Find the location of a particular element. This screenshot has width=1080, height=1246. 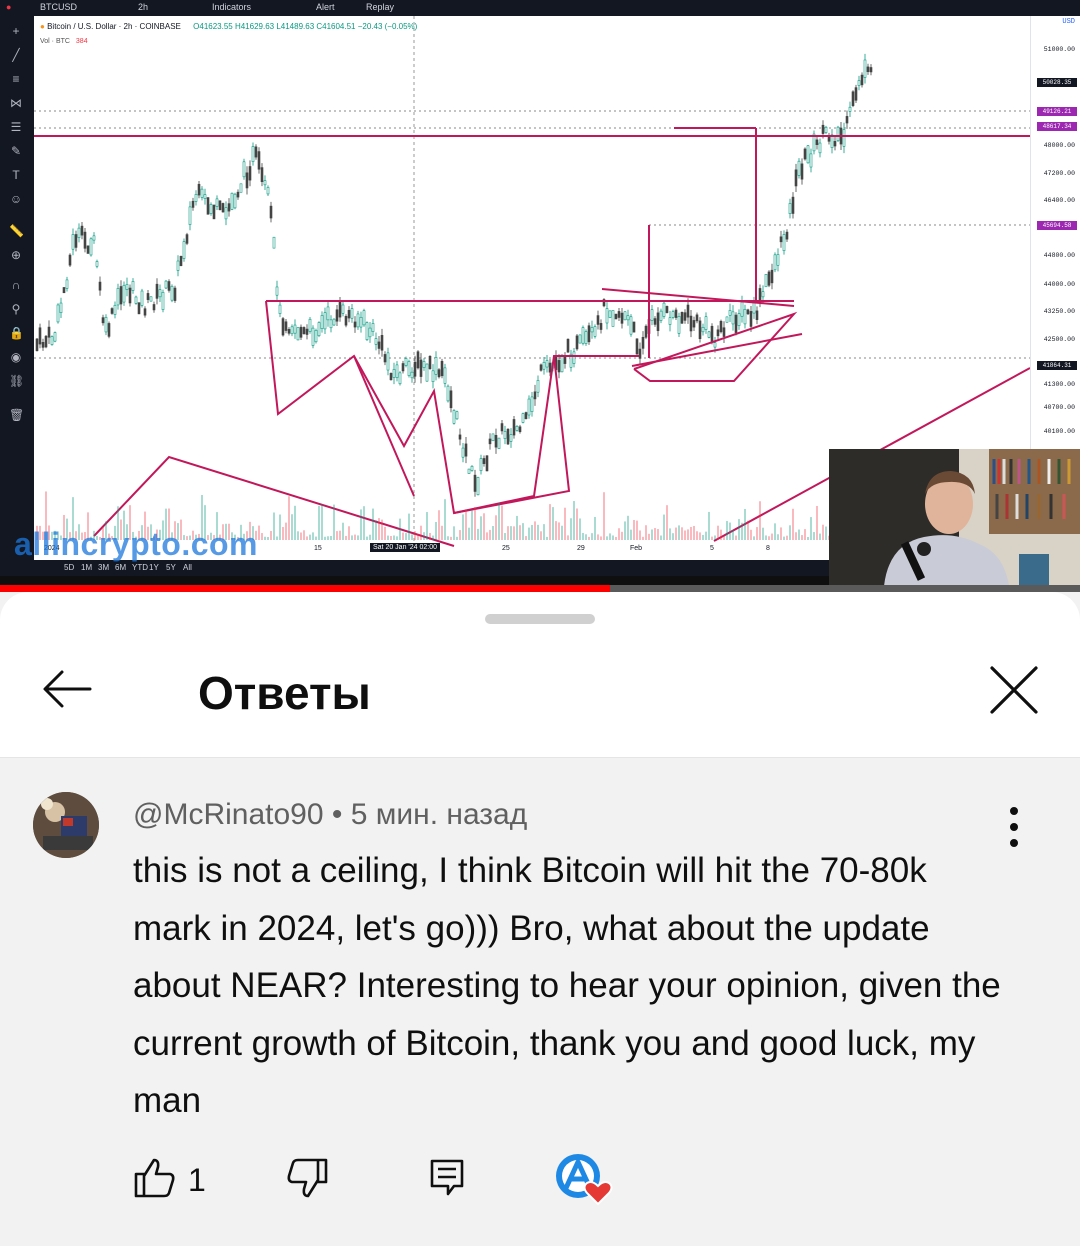

dislike-button is located at coordinates (308, 1178).